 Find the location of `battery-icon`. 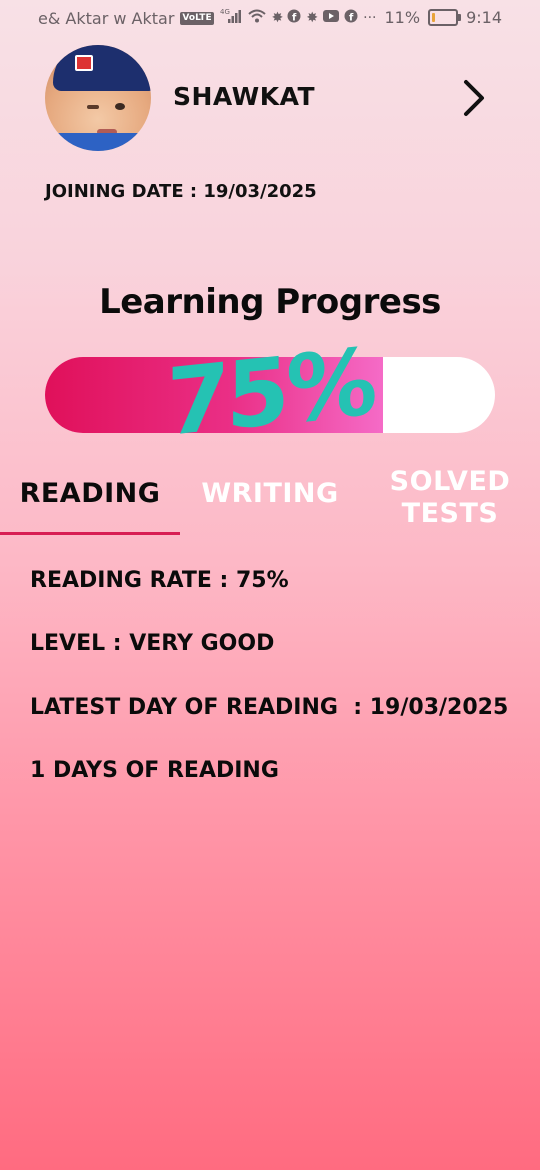

battery-icon is located at coordinates (445, 17).